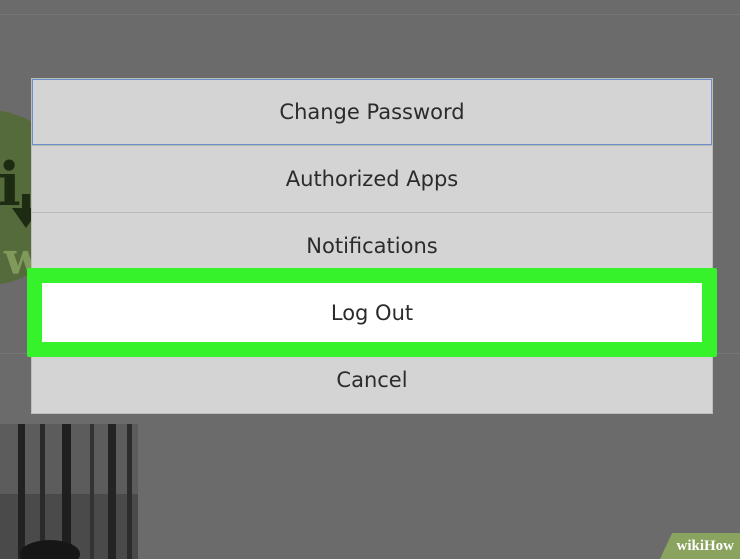  I want to click on watermark-text: wikiHow, so click(705, 546).